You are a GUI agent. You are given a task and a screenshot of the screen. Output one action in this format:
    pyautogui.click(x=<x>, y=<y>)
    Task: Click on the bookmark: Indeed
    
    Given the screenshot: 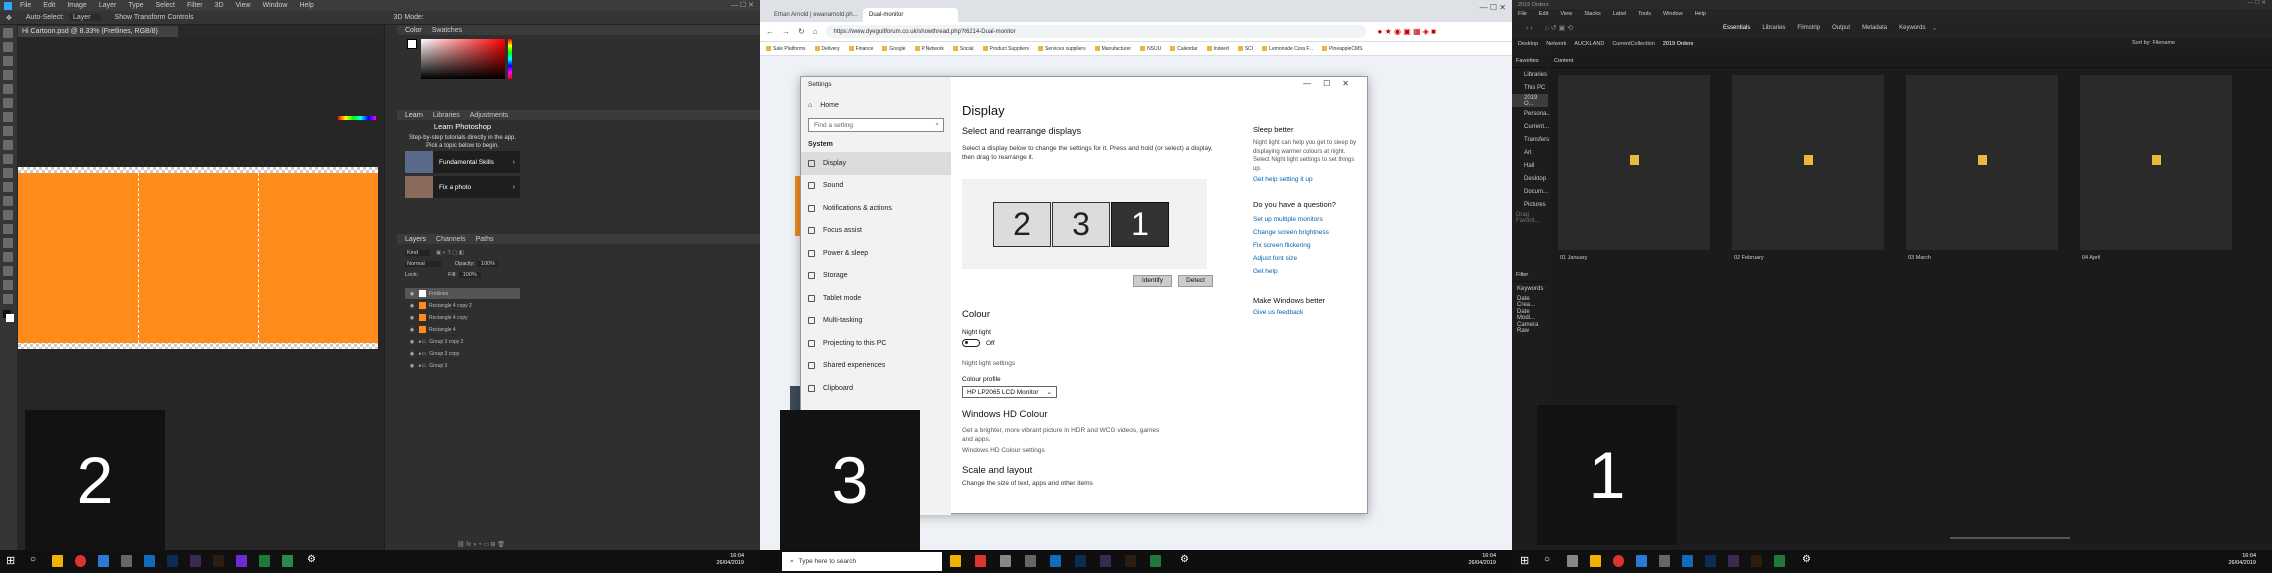 What is the action you would take?
    pyautogui.click(x=1217, y=49)
    